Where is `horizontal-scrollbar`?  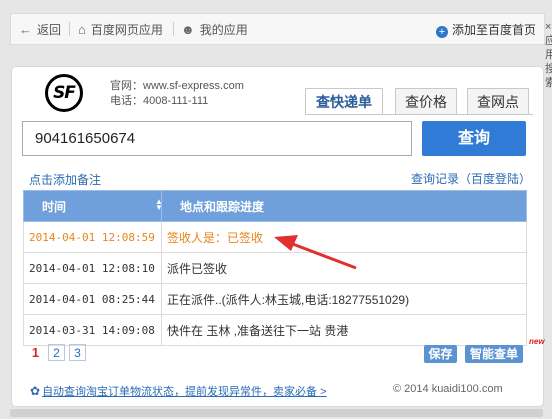
horizontal-scrollbar is located at coordinates (276, 413).